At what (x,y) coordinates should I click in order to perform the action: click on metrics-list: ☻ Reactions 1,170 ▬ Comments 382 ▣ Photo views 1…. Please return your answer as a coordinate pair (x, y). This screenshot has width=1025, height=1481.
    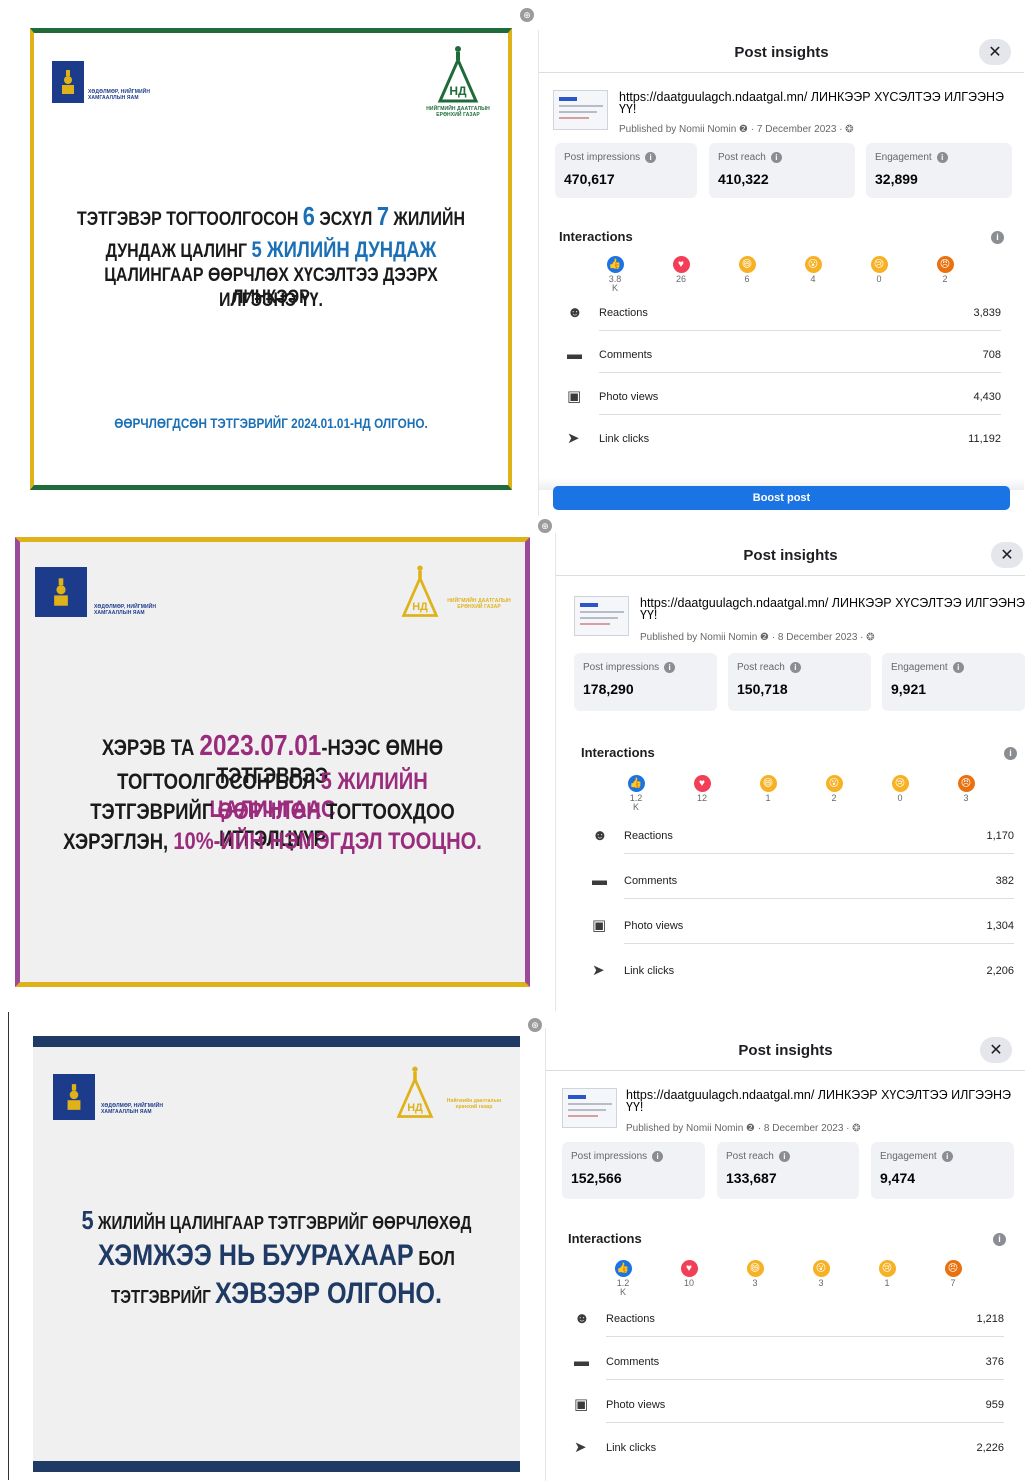
    Looking at the image, I should click on (799, 917).